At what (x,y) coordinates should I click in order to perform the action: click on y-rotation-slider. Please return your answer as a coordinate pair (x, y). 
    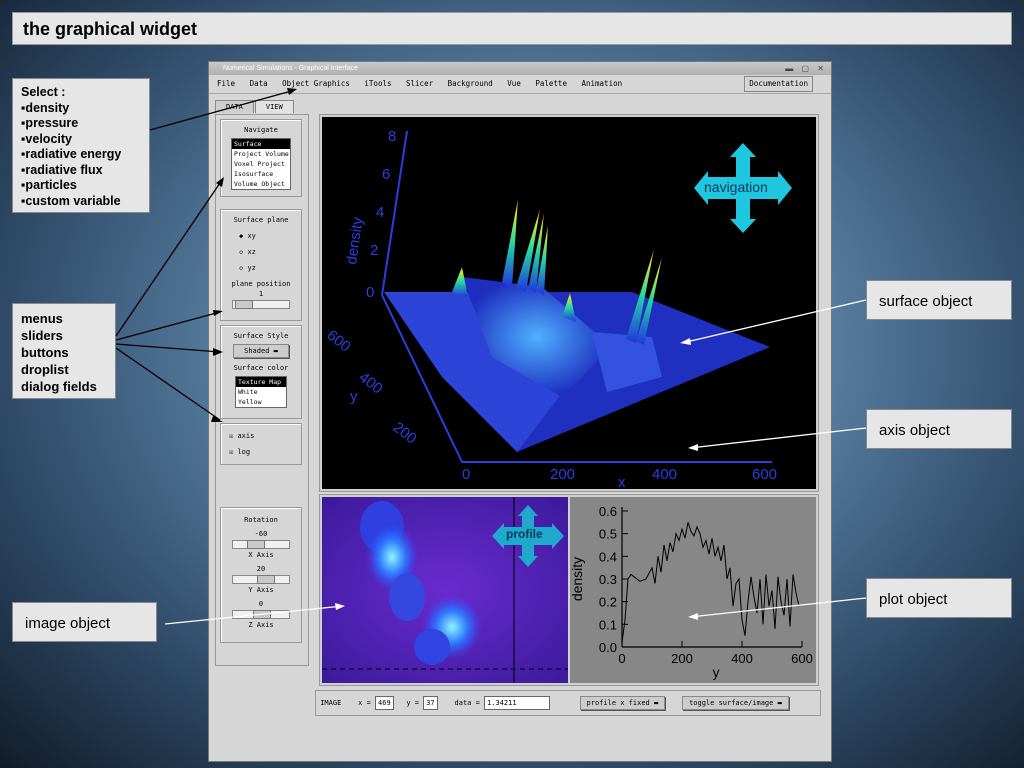
    Looking at the image, I should click on (261, 579).